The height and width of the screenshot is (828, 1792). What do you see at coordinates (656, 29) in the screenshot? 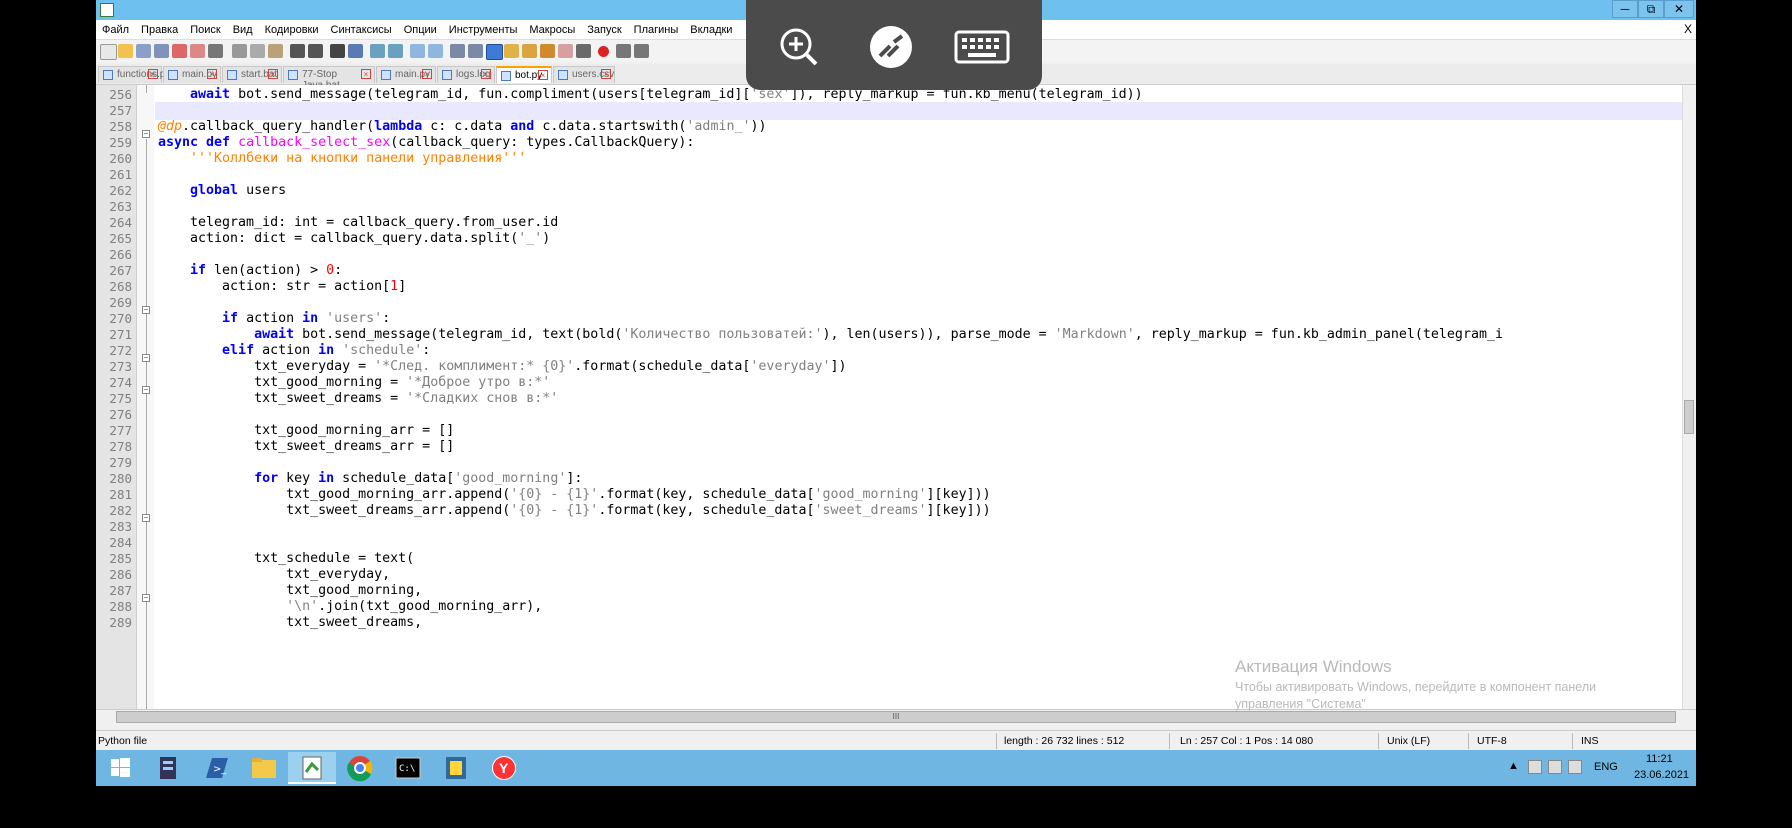
I see `menu-plugins: Плагины` at bounding box center [656, 29].